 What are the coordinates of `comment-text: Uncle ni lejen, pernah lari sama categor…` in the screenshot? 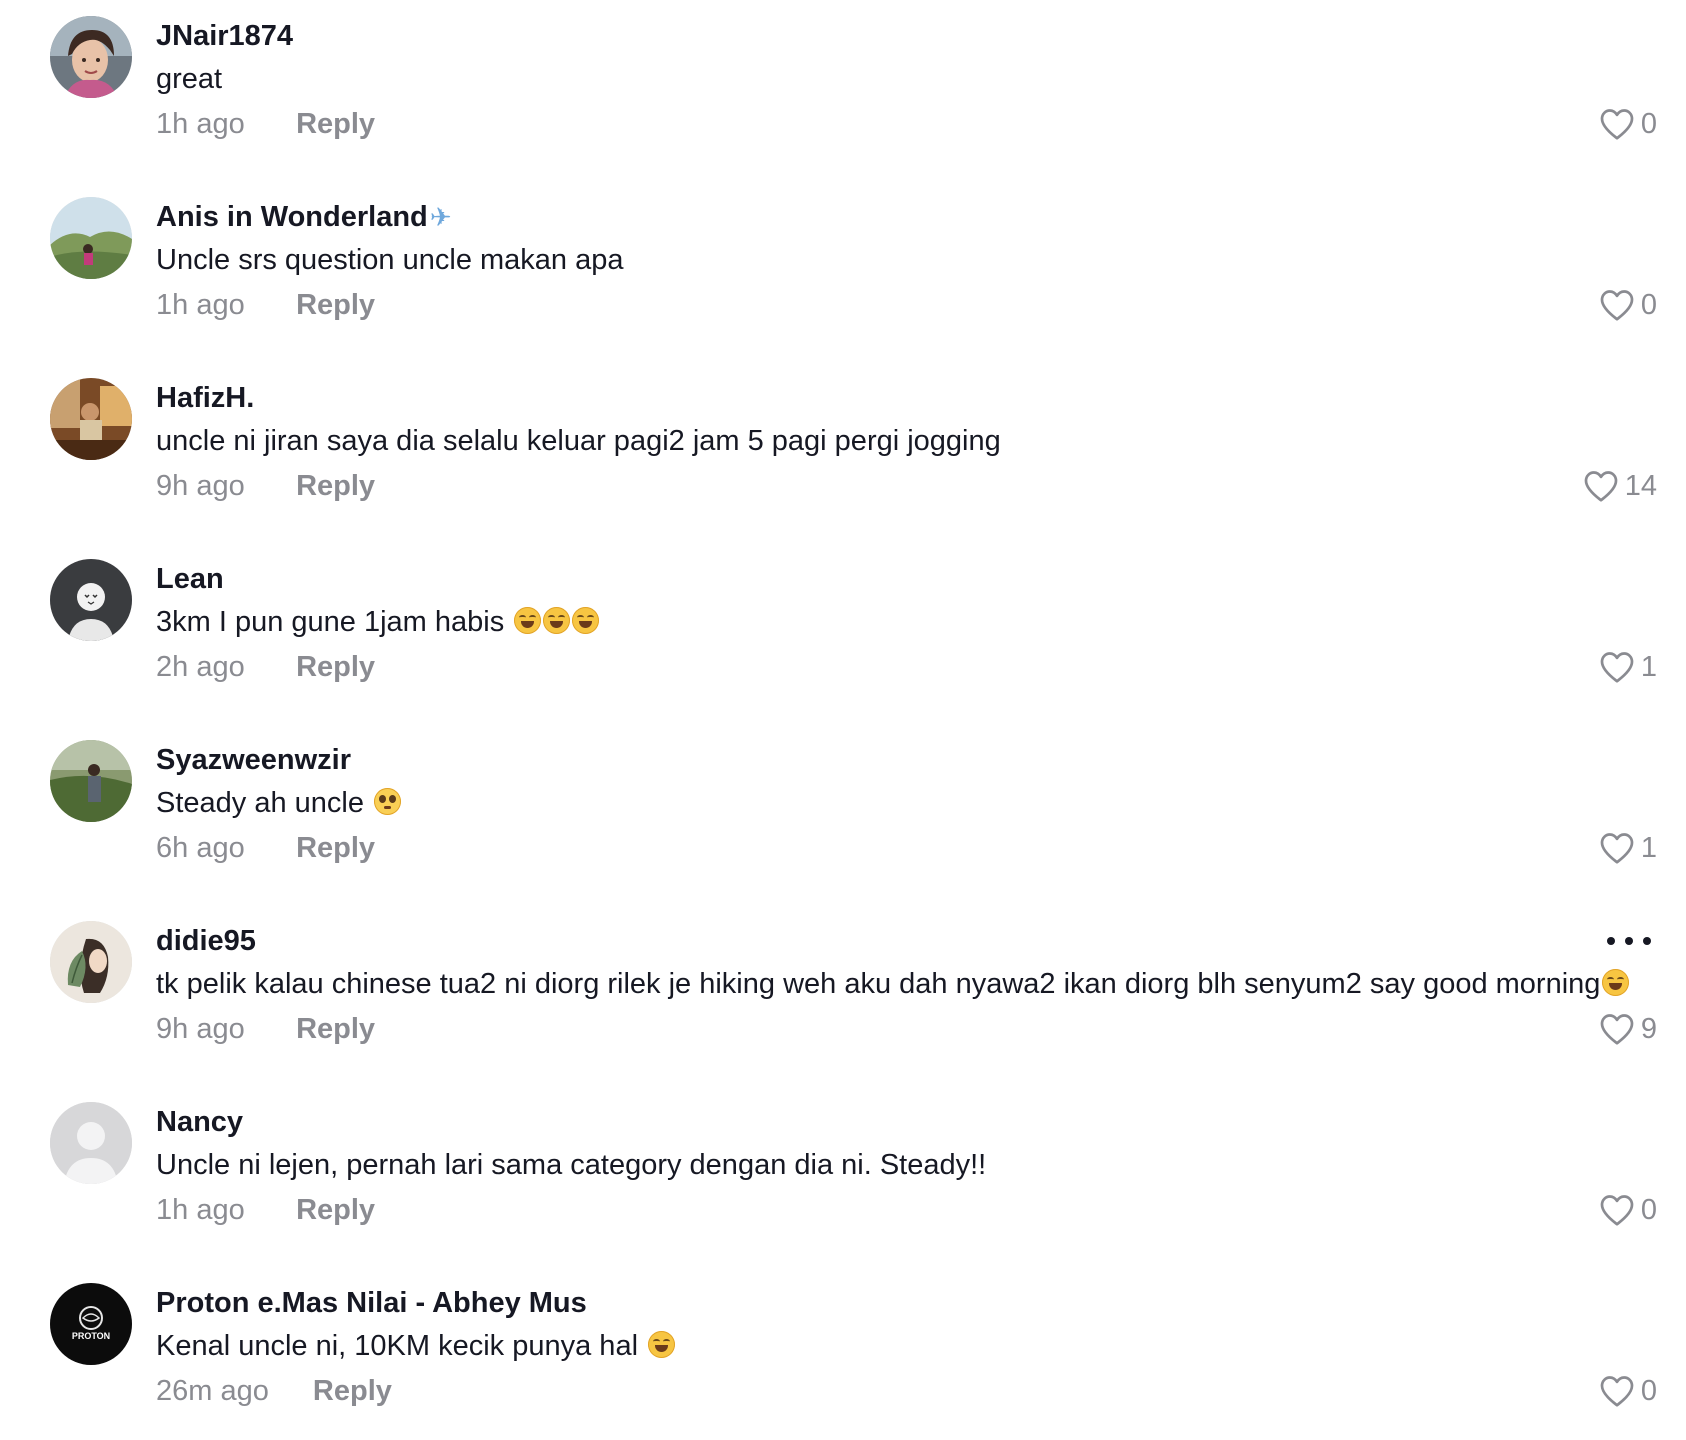 It's located at (571, 1165).